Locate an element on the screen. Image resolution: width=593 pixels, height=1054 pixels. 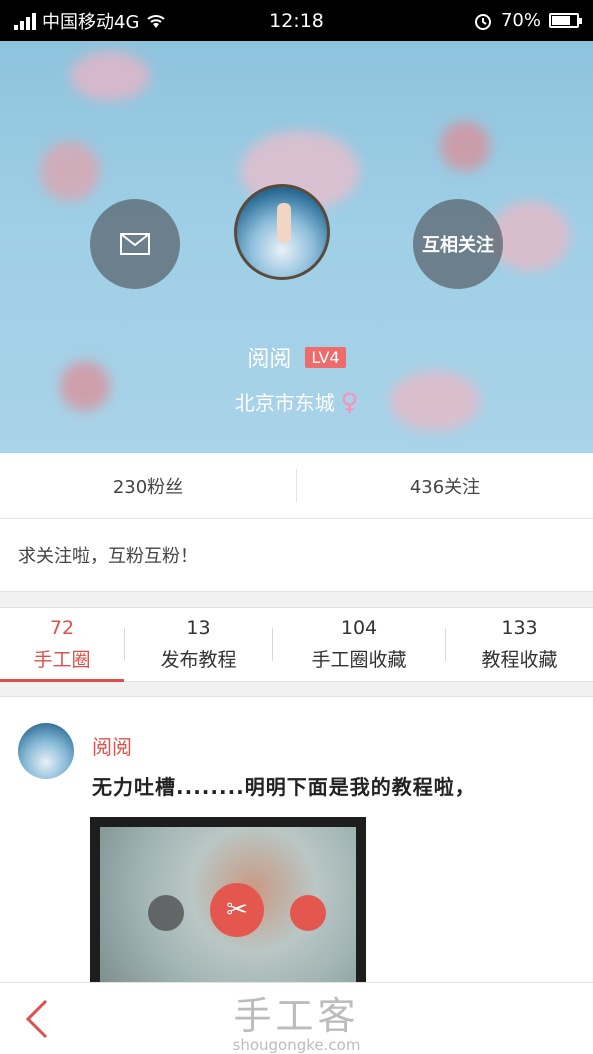
mutual-follow-button: 互相关注 is located at coordinates (458, 244).